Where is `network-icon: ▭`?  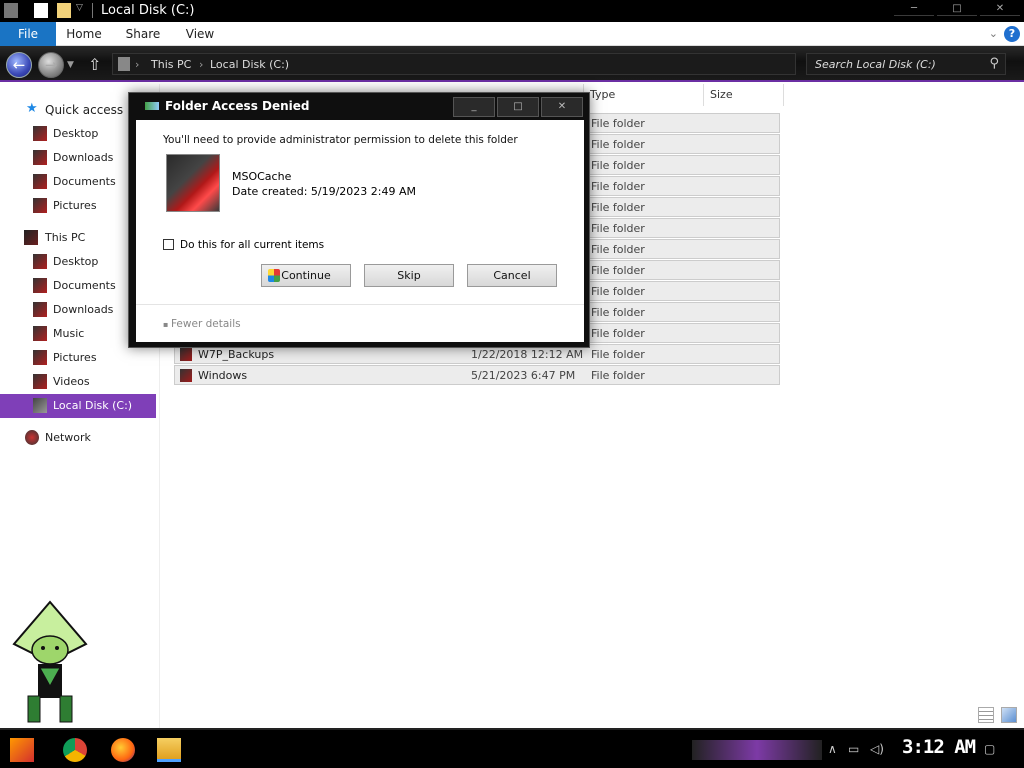 network-icon: ▭ is located at coordinates (853, 749).